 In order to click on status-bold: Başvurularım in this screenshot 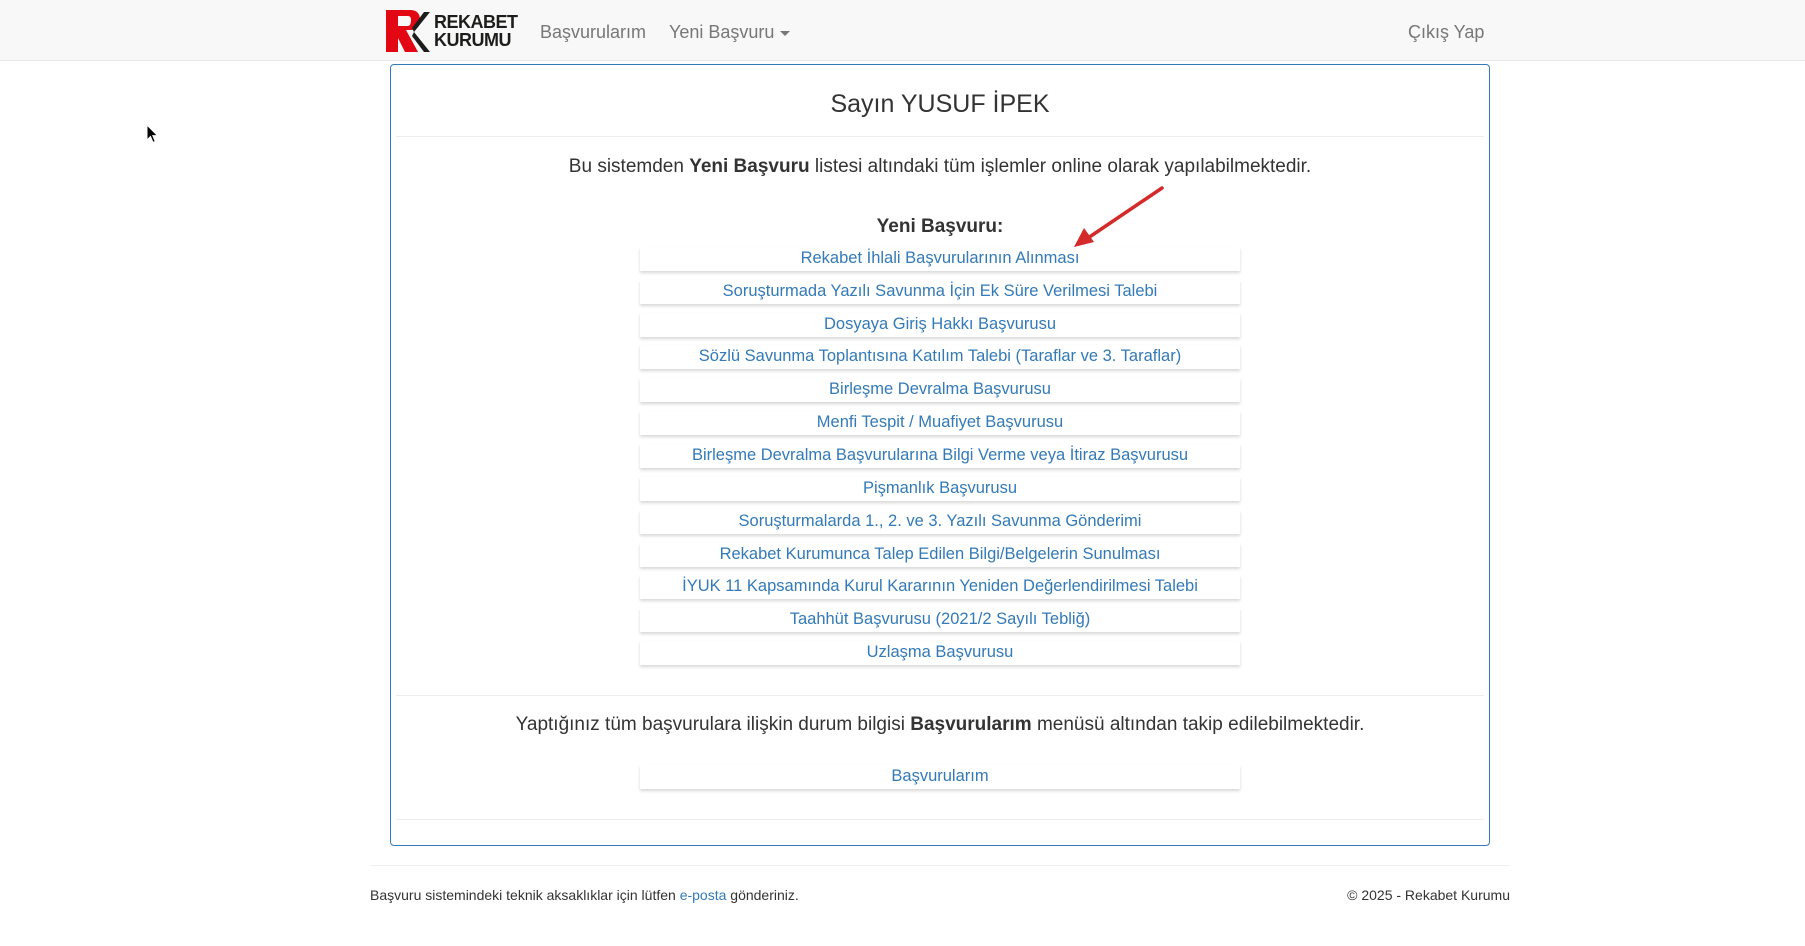, I will do `click(971, 724)`.